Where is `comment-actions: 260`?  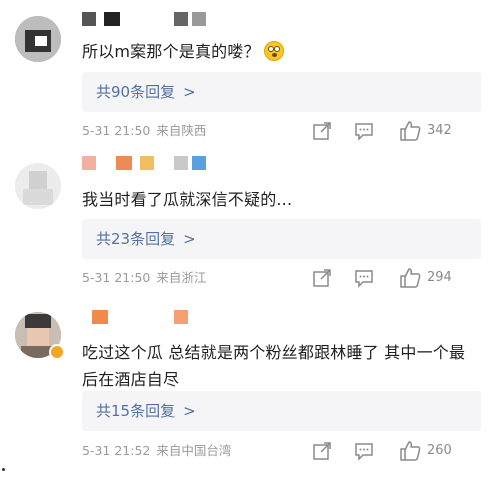 comment-actions: 260 is located at coordinates (396, 451).